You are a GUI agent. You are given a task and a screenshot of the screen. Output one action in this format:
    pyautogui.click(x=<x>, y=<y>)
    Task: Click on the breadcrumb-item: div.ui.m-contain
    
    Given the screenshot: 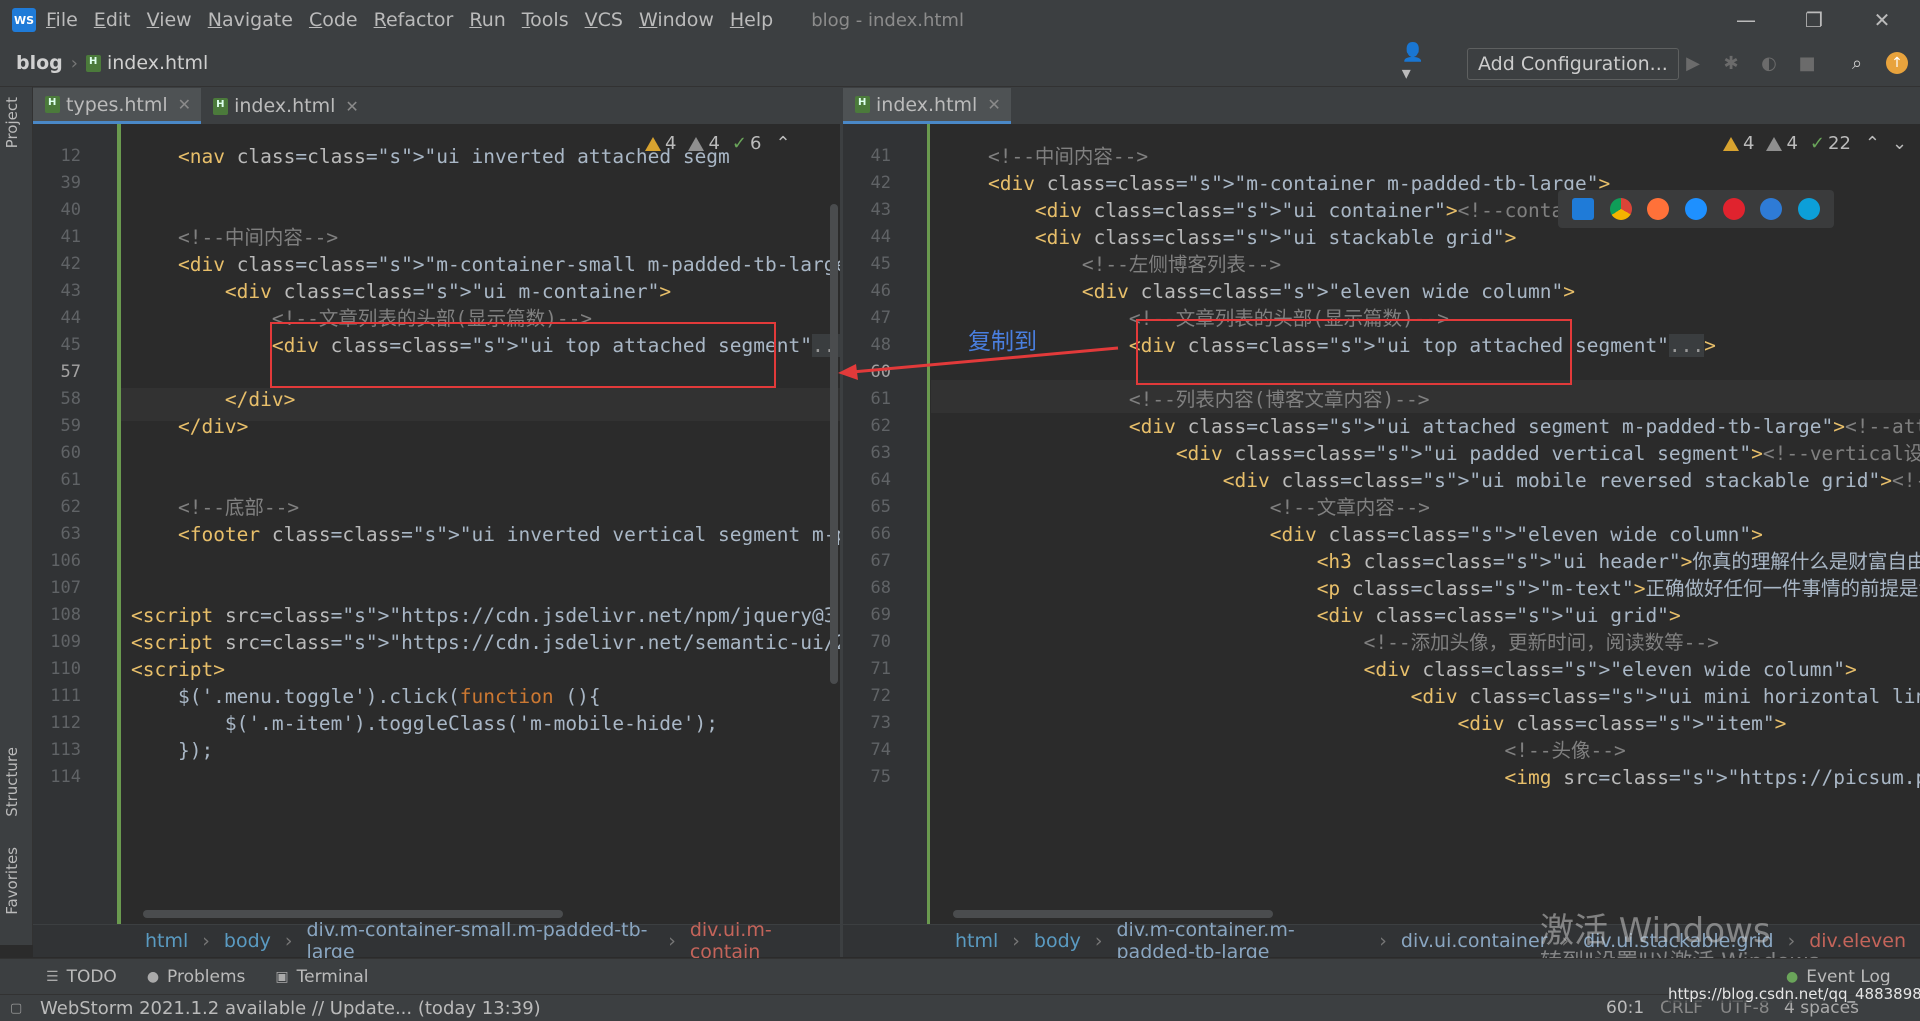 What is the action you would take?
    pyautogui.click(x=758, y=941)
    